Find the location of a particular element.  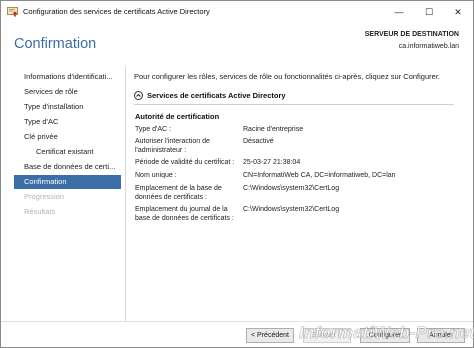

maximize-button: ☐ is located at coordinates (429, 12).